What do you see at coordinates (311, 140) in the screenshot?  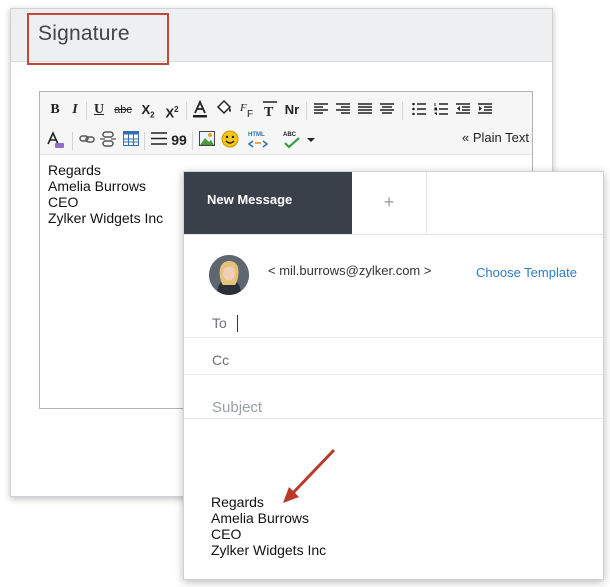 I see `more-options-chevron-icon` at bounding box center [311, 140].